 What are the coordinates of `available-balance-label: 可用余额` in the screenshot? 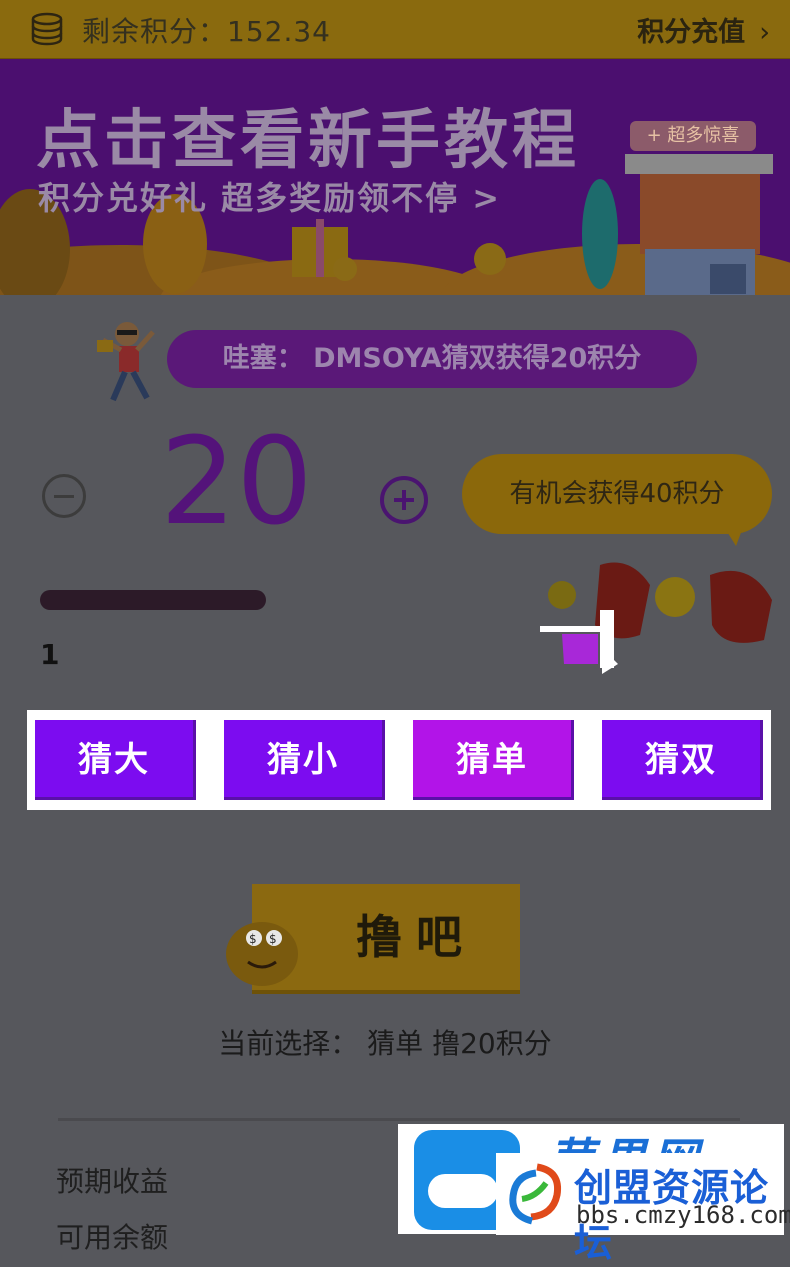 It's located at (112, 1237).